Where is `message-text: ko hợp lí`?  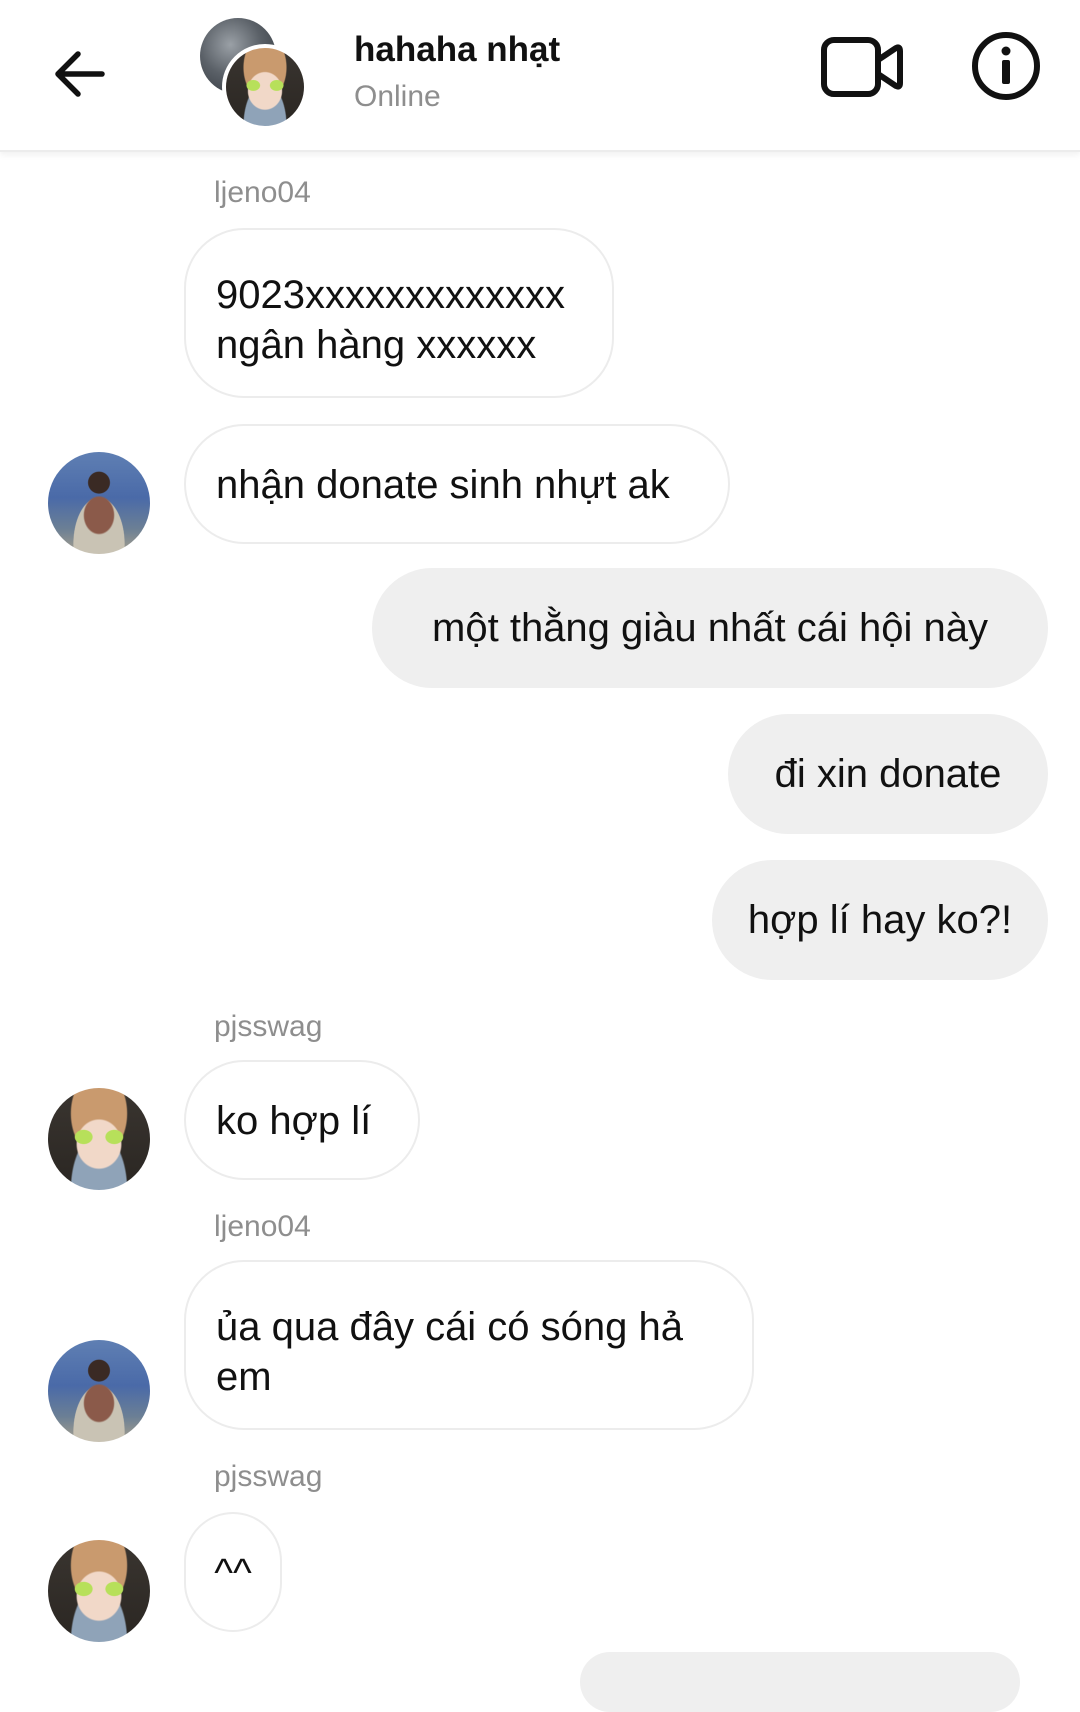 message-text: ko hợp lí is located at coordinates (294, 1121).